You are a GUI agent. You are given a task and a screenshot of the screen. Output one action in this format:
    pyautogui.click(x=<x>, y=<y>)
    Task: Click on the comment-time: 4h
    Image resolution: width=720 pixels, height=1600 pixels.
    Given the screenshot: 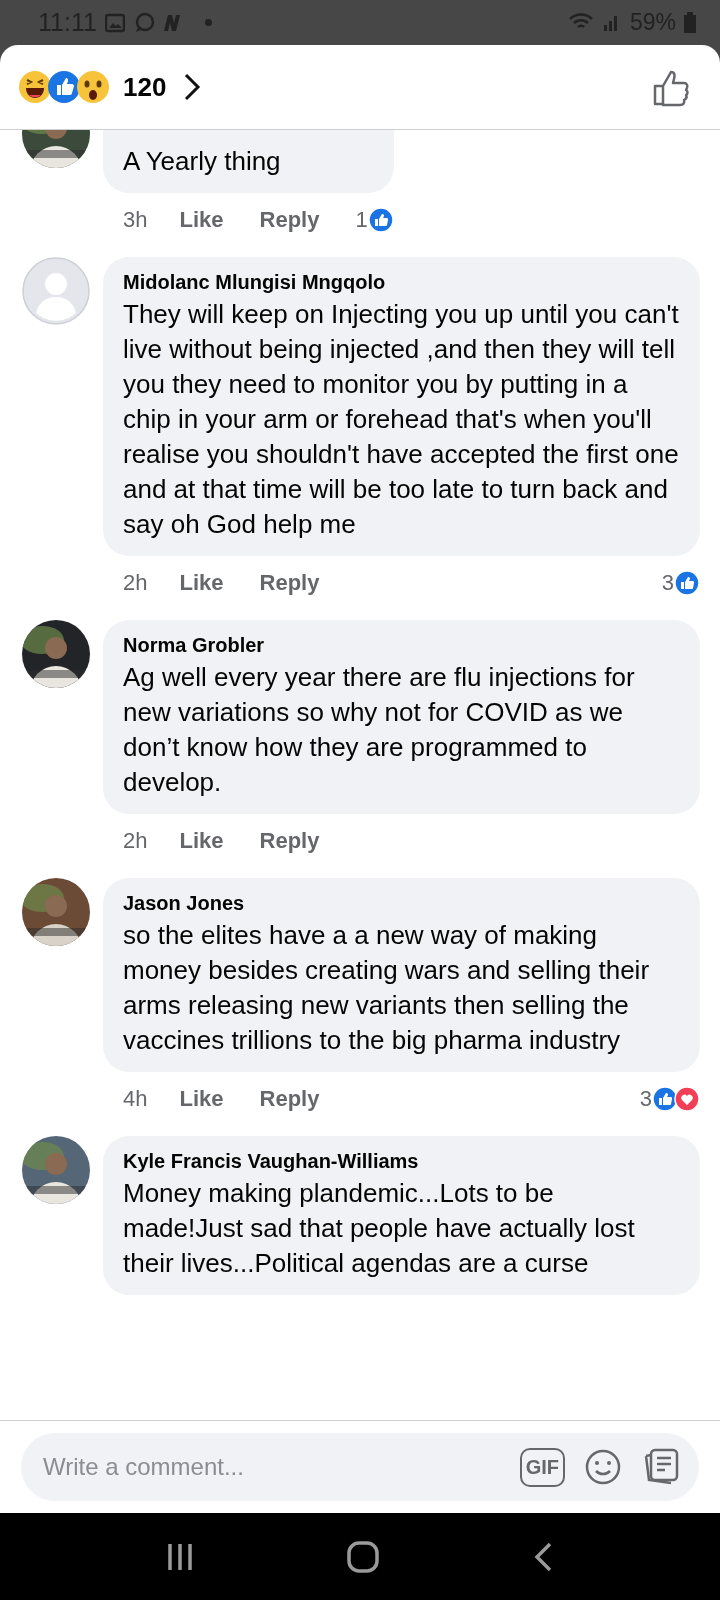 What is the action you would take?
    pyautogui.click(x=135, y=1099)
    